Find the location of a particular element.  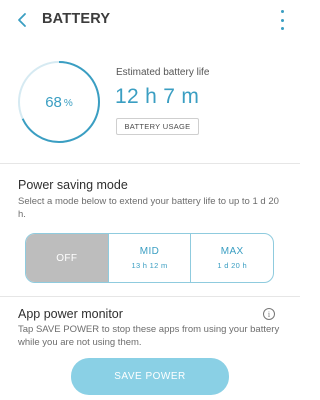

more-options-button is located at coordinates (282, 20).